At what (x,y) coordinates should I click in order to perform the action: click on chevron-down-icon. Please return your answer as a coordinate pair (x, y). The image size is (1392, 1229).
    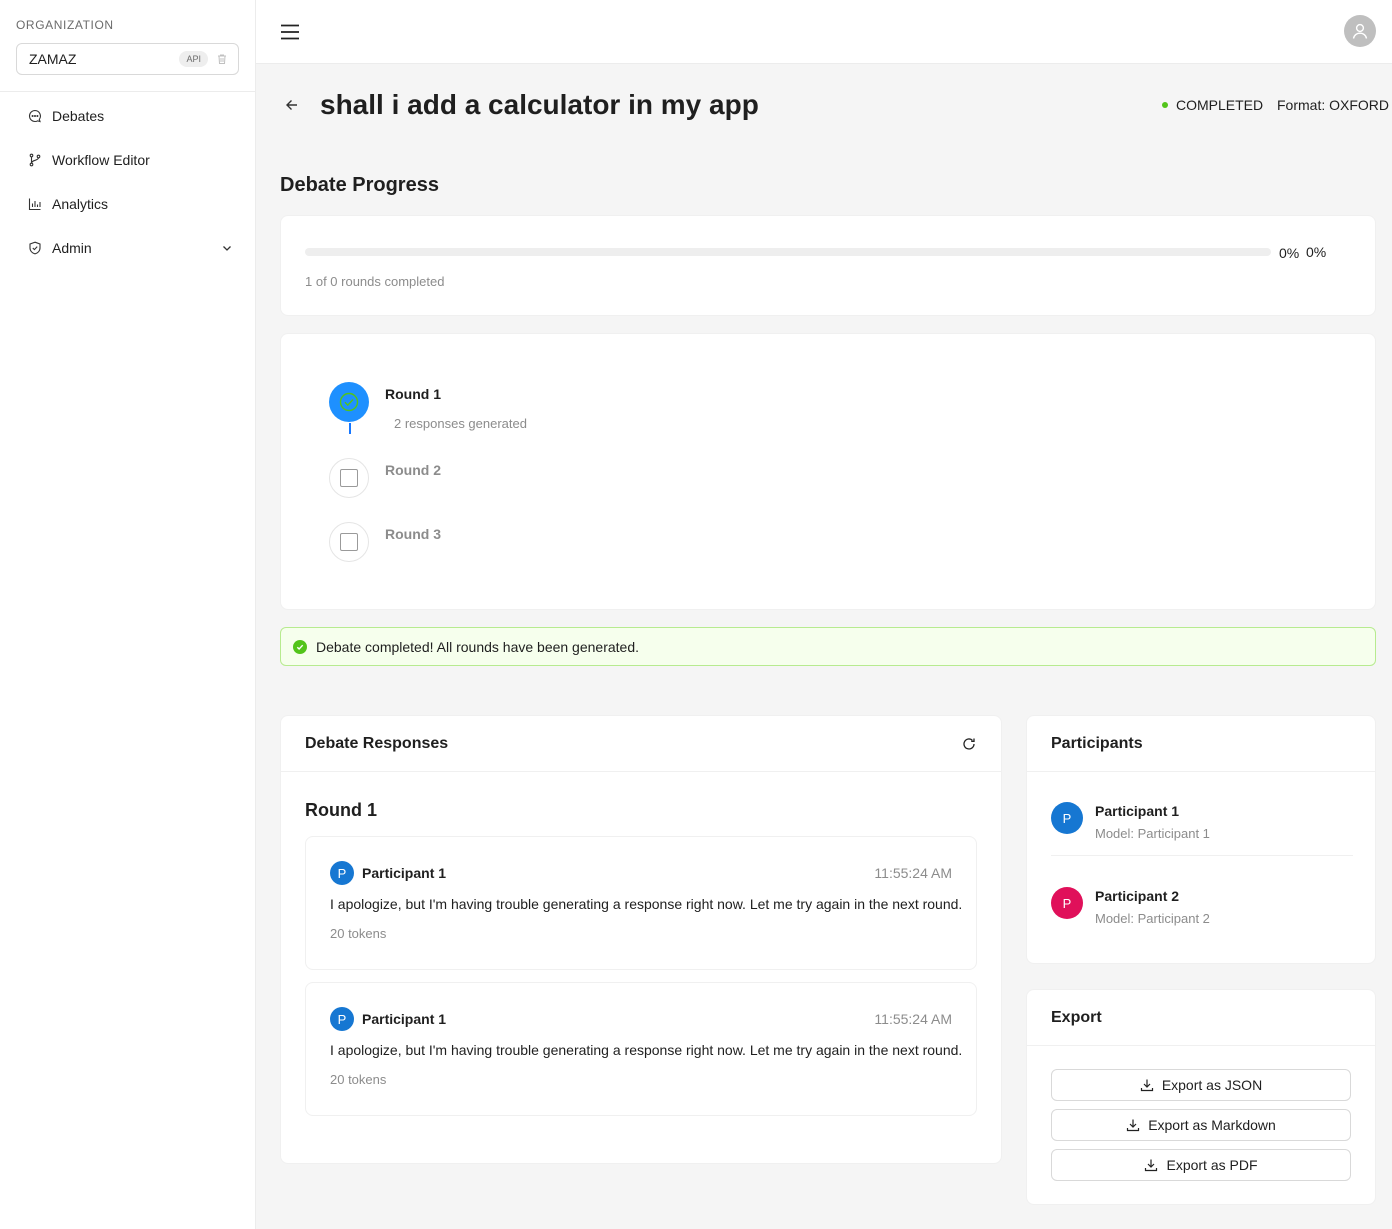
    Looking at the image, I should click on (227, 248).